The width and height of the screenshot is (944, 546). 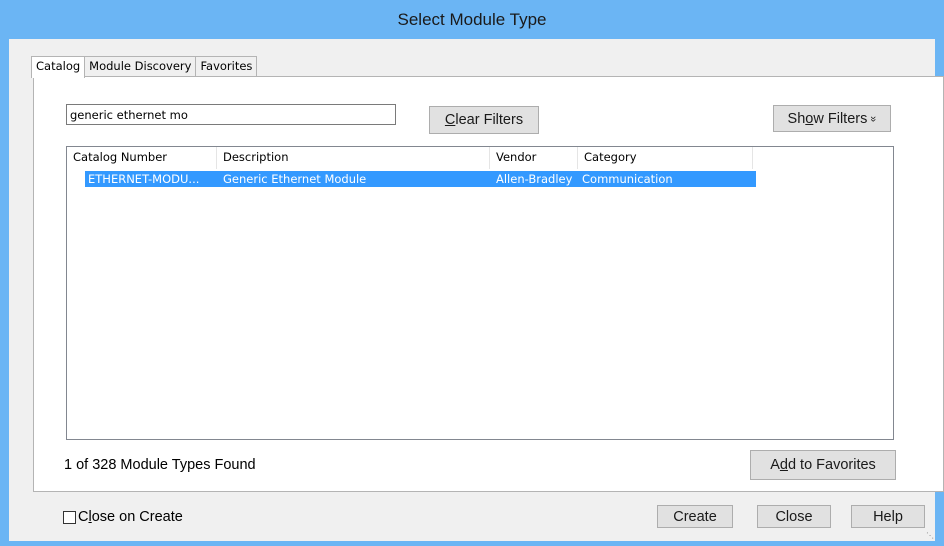 What do you see at coordinates (137, 517) in the screenshot?
I see `close-on-create-label-post: ose on Create` at bounding box center [137, 517].